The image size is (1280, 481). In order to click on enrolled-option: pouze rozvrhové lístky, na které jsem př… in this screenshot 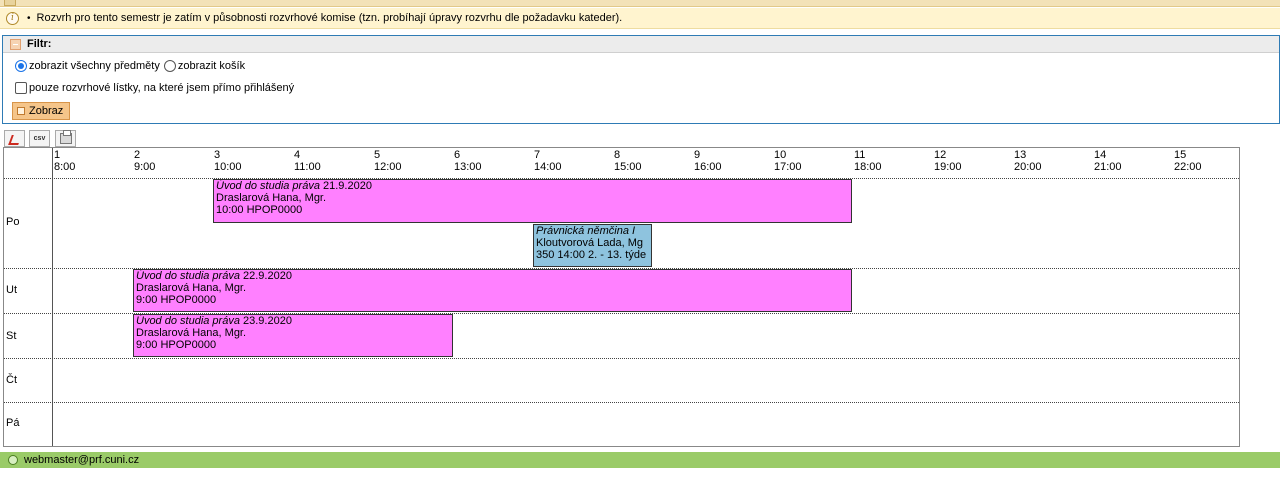, I will do `click(154, 88)`.